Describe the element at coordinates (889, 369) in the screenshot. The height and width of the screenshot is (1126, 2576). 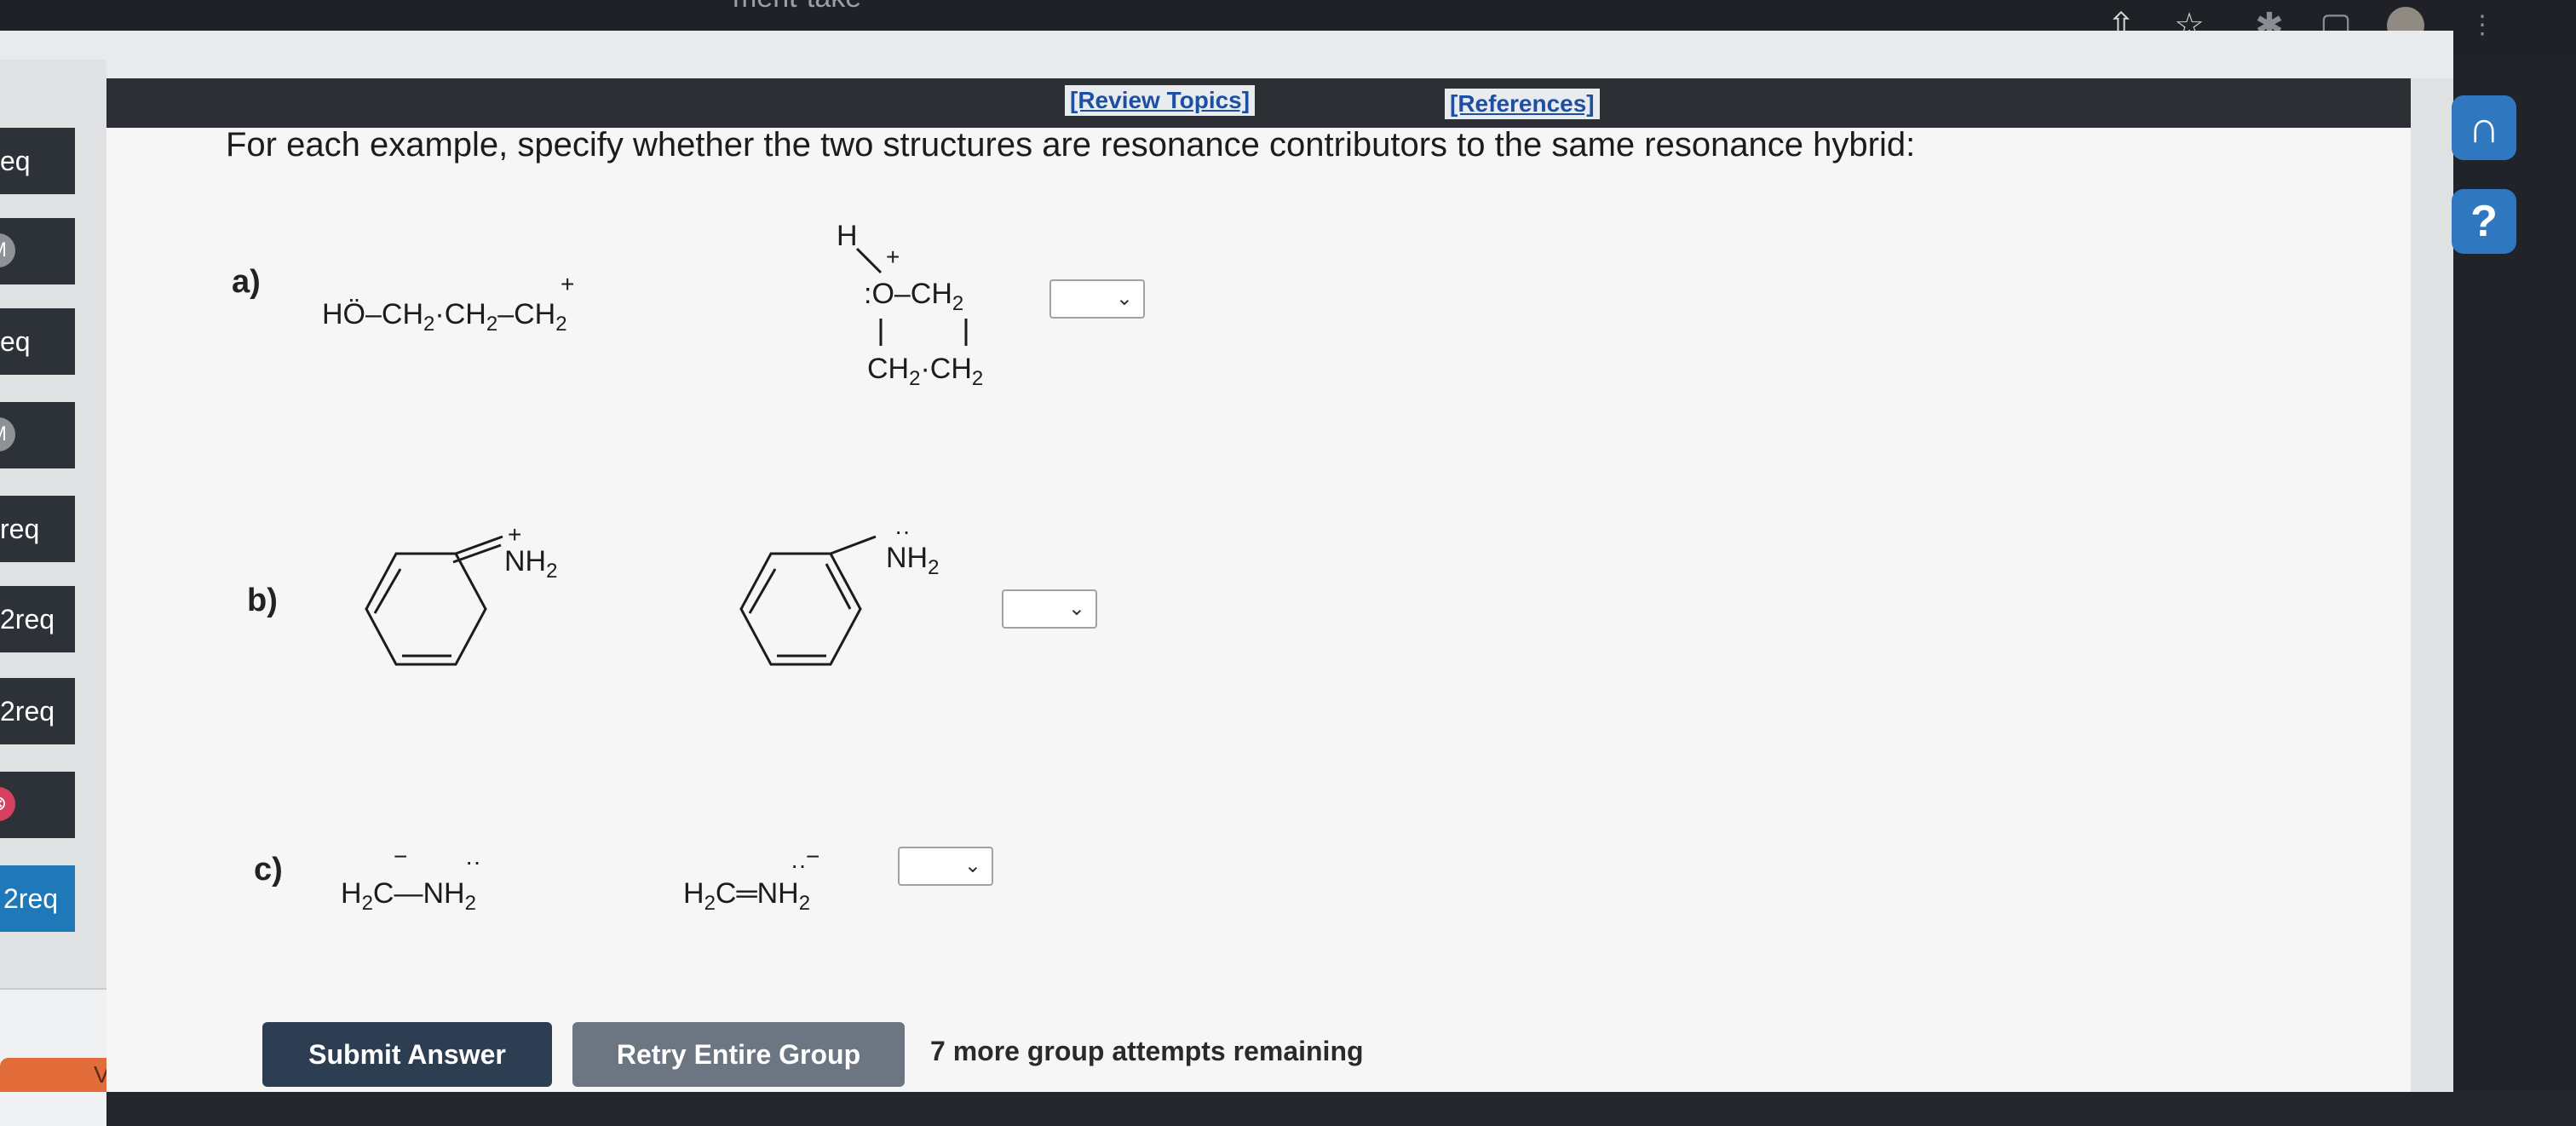
I see `ring-ch2-1: CH` at that location.